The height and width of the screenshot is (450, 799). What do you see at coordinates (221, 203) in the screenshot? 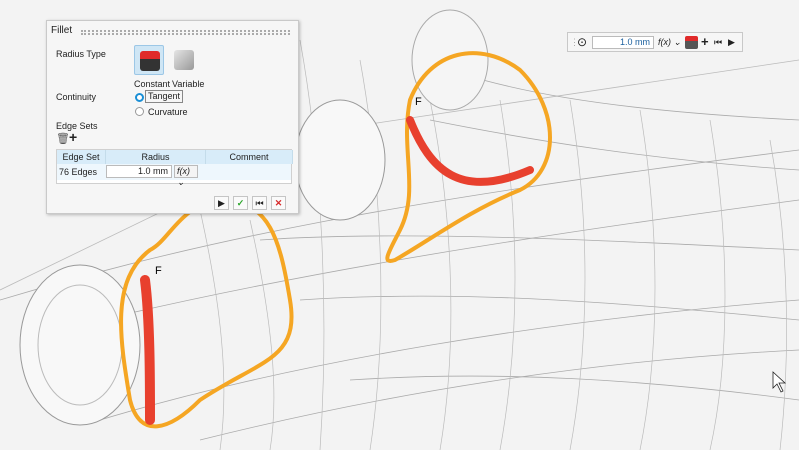
I see `play-button: ▶` at bounding box center [221, 203].